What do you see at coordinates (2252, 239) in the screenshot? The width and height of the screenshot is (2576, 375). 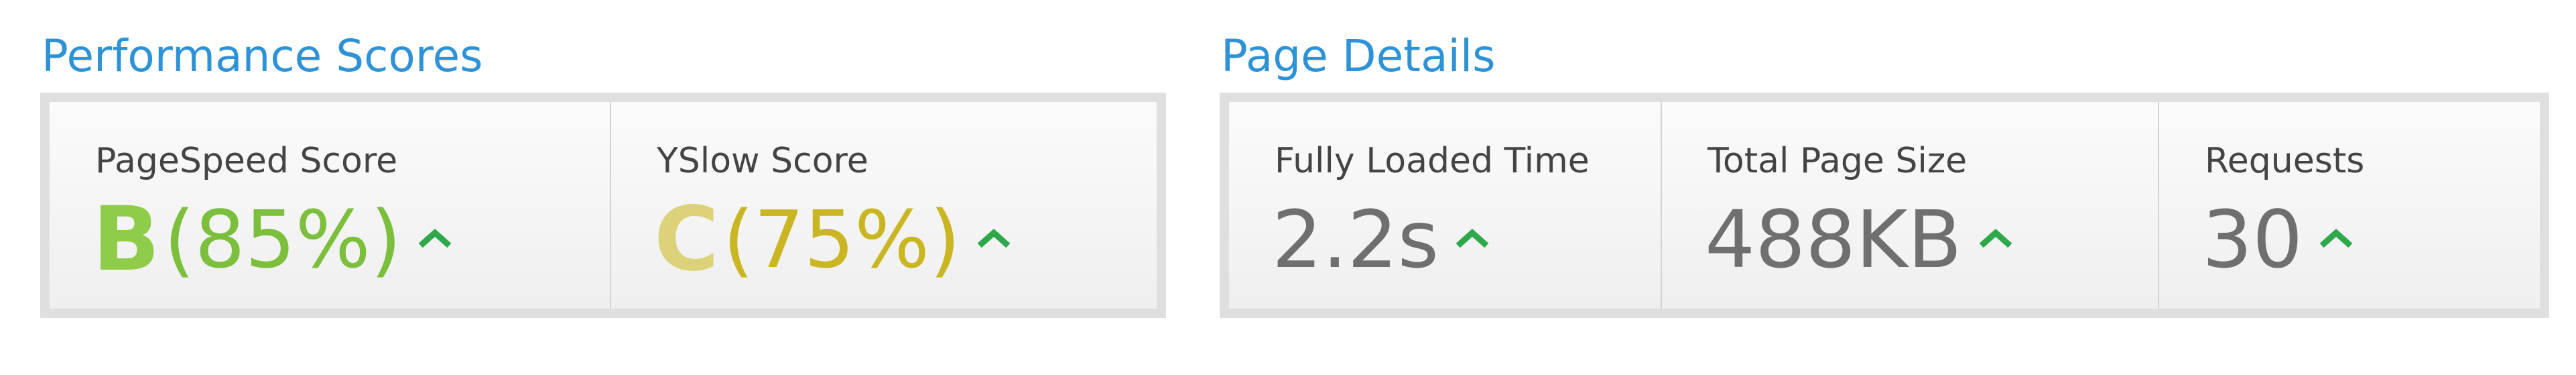 I see `requests-number: 30` at bounding box center [2252, 239].